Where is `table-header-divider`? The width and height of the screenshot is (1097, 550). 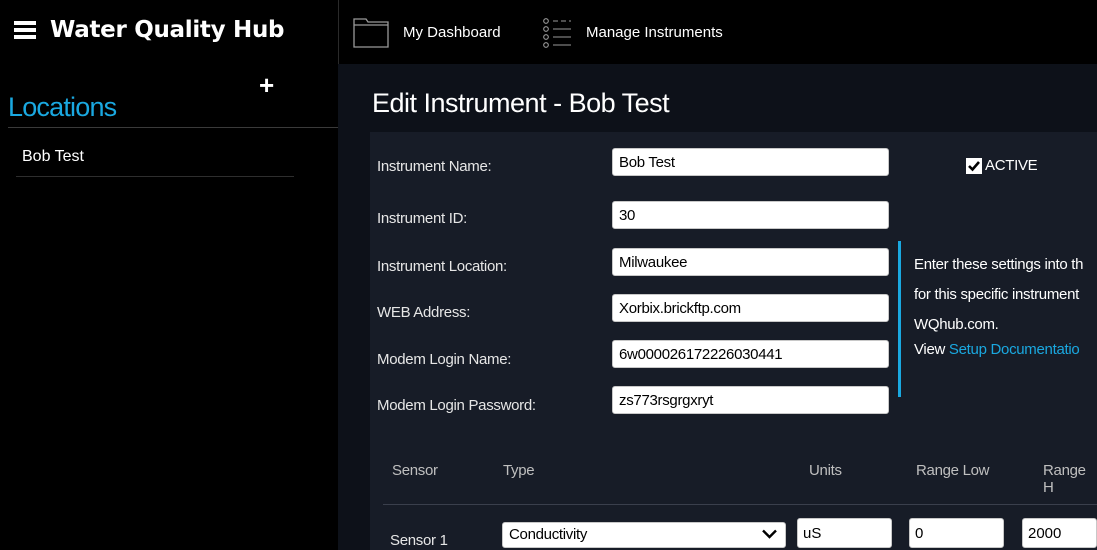
table-header-divider is located at coordinates (740, 504).